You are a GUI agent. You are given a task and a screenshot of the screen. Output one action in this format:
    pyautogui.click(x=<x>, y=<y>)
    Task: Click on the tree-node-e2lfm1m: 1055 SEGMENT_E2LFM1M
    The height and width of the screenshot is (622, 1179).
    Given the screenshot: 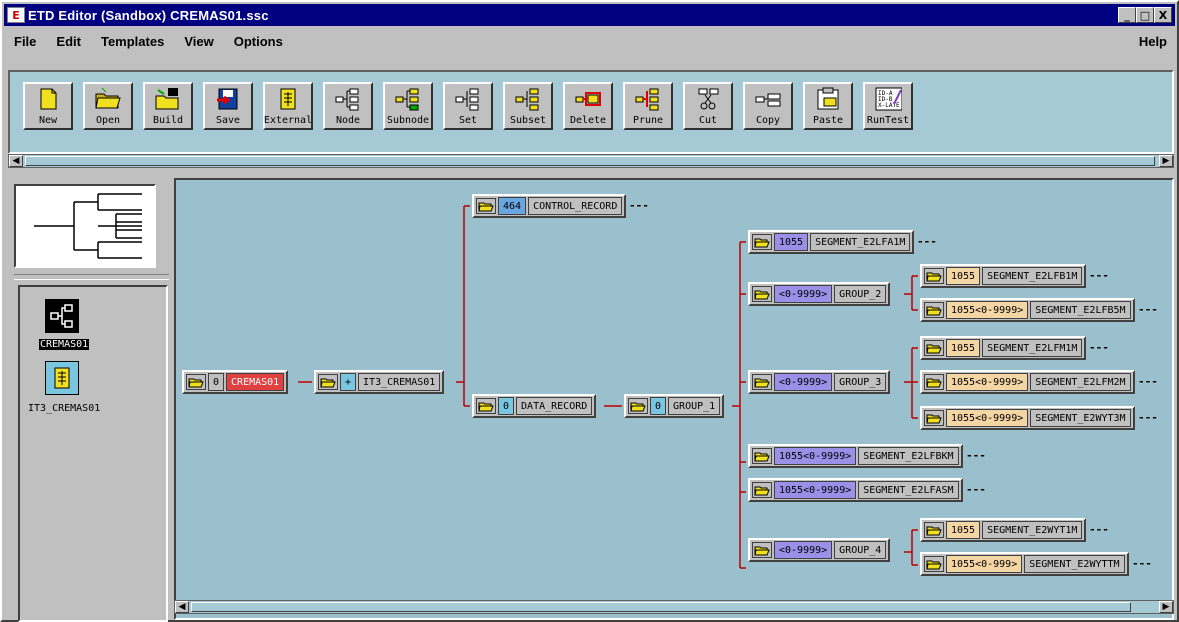 What is the action you would take?
    pyautogui.click(x=1003, y=348)
    